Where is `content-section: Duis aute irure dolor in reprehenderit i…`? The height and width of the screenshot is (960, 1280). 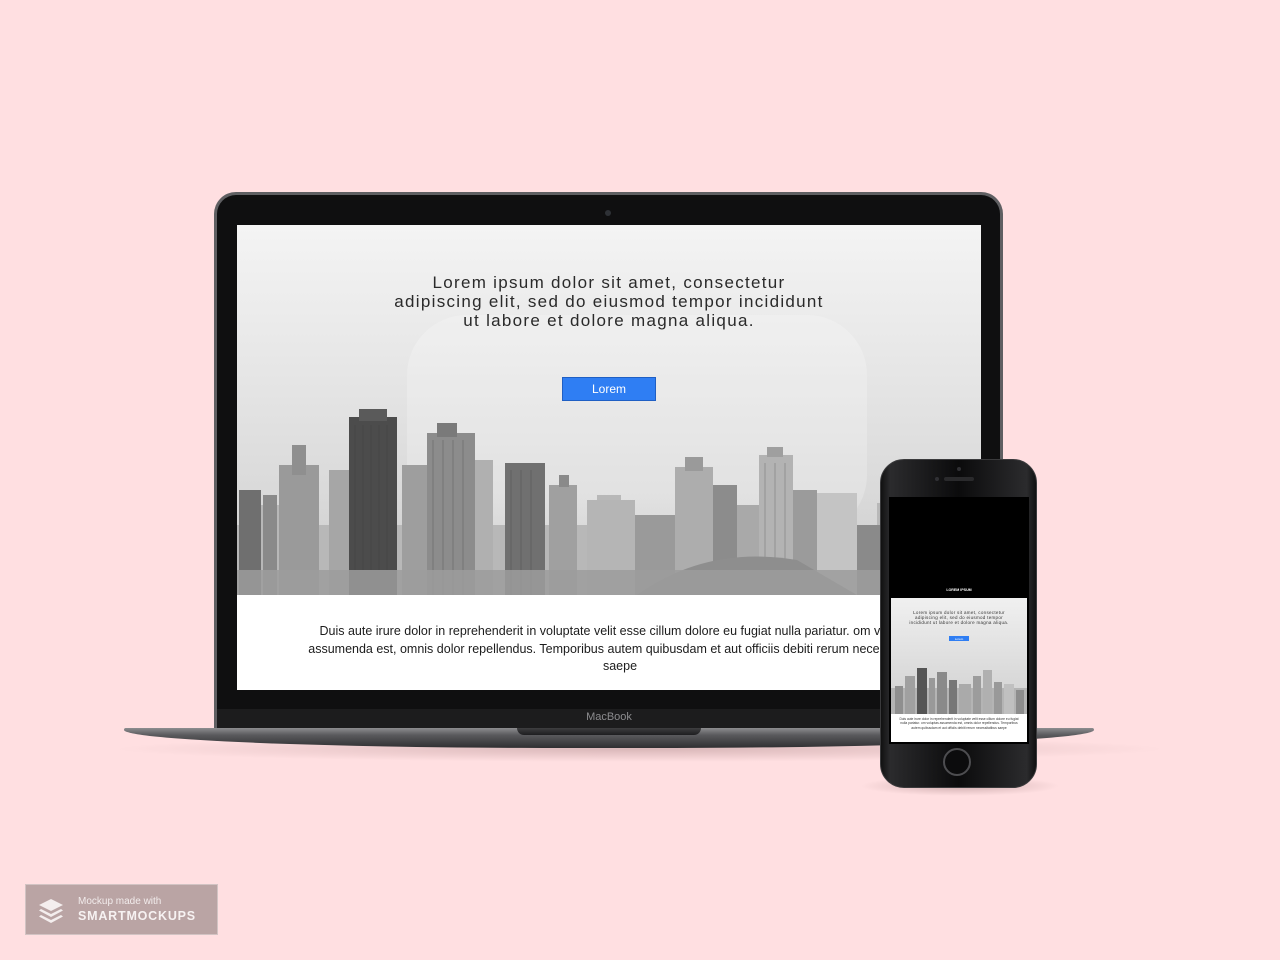 content-section: Duis aute irure dolor in reprehenderit i… is located at coordinates (609, 642).